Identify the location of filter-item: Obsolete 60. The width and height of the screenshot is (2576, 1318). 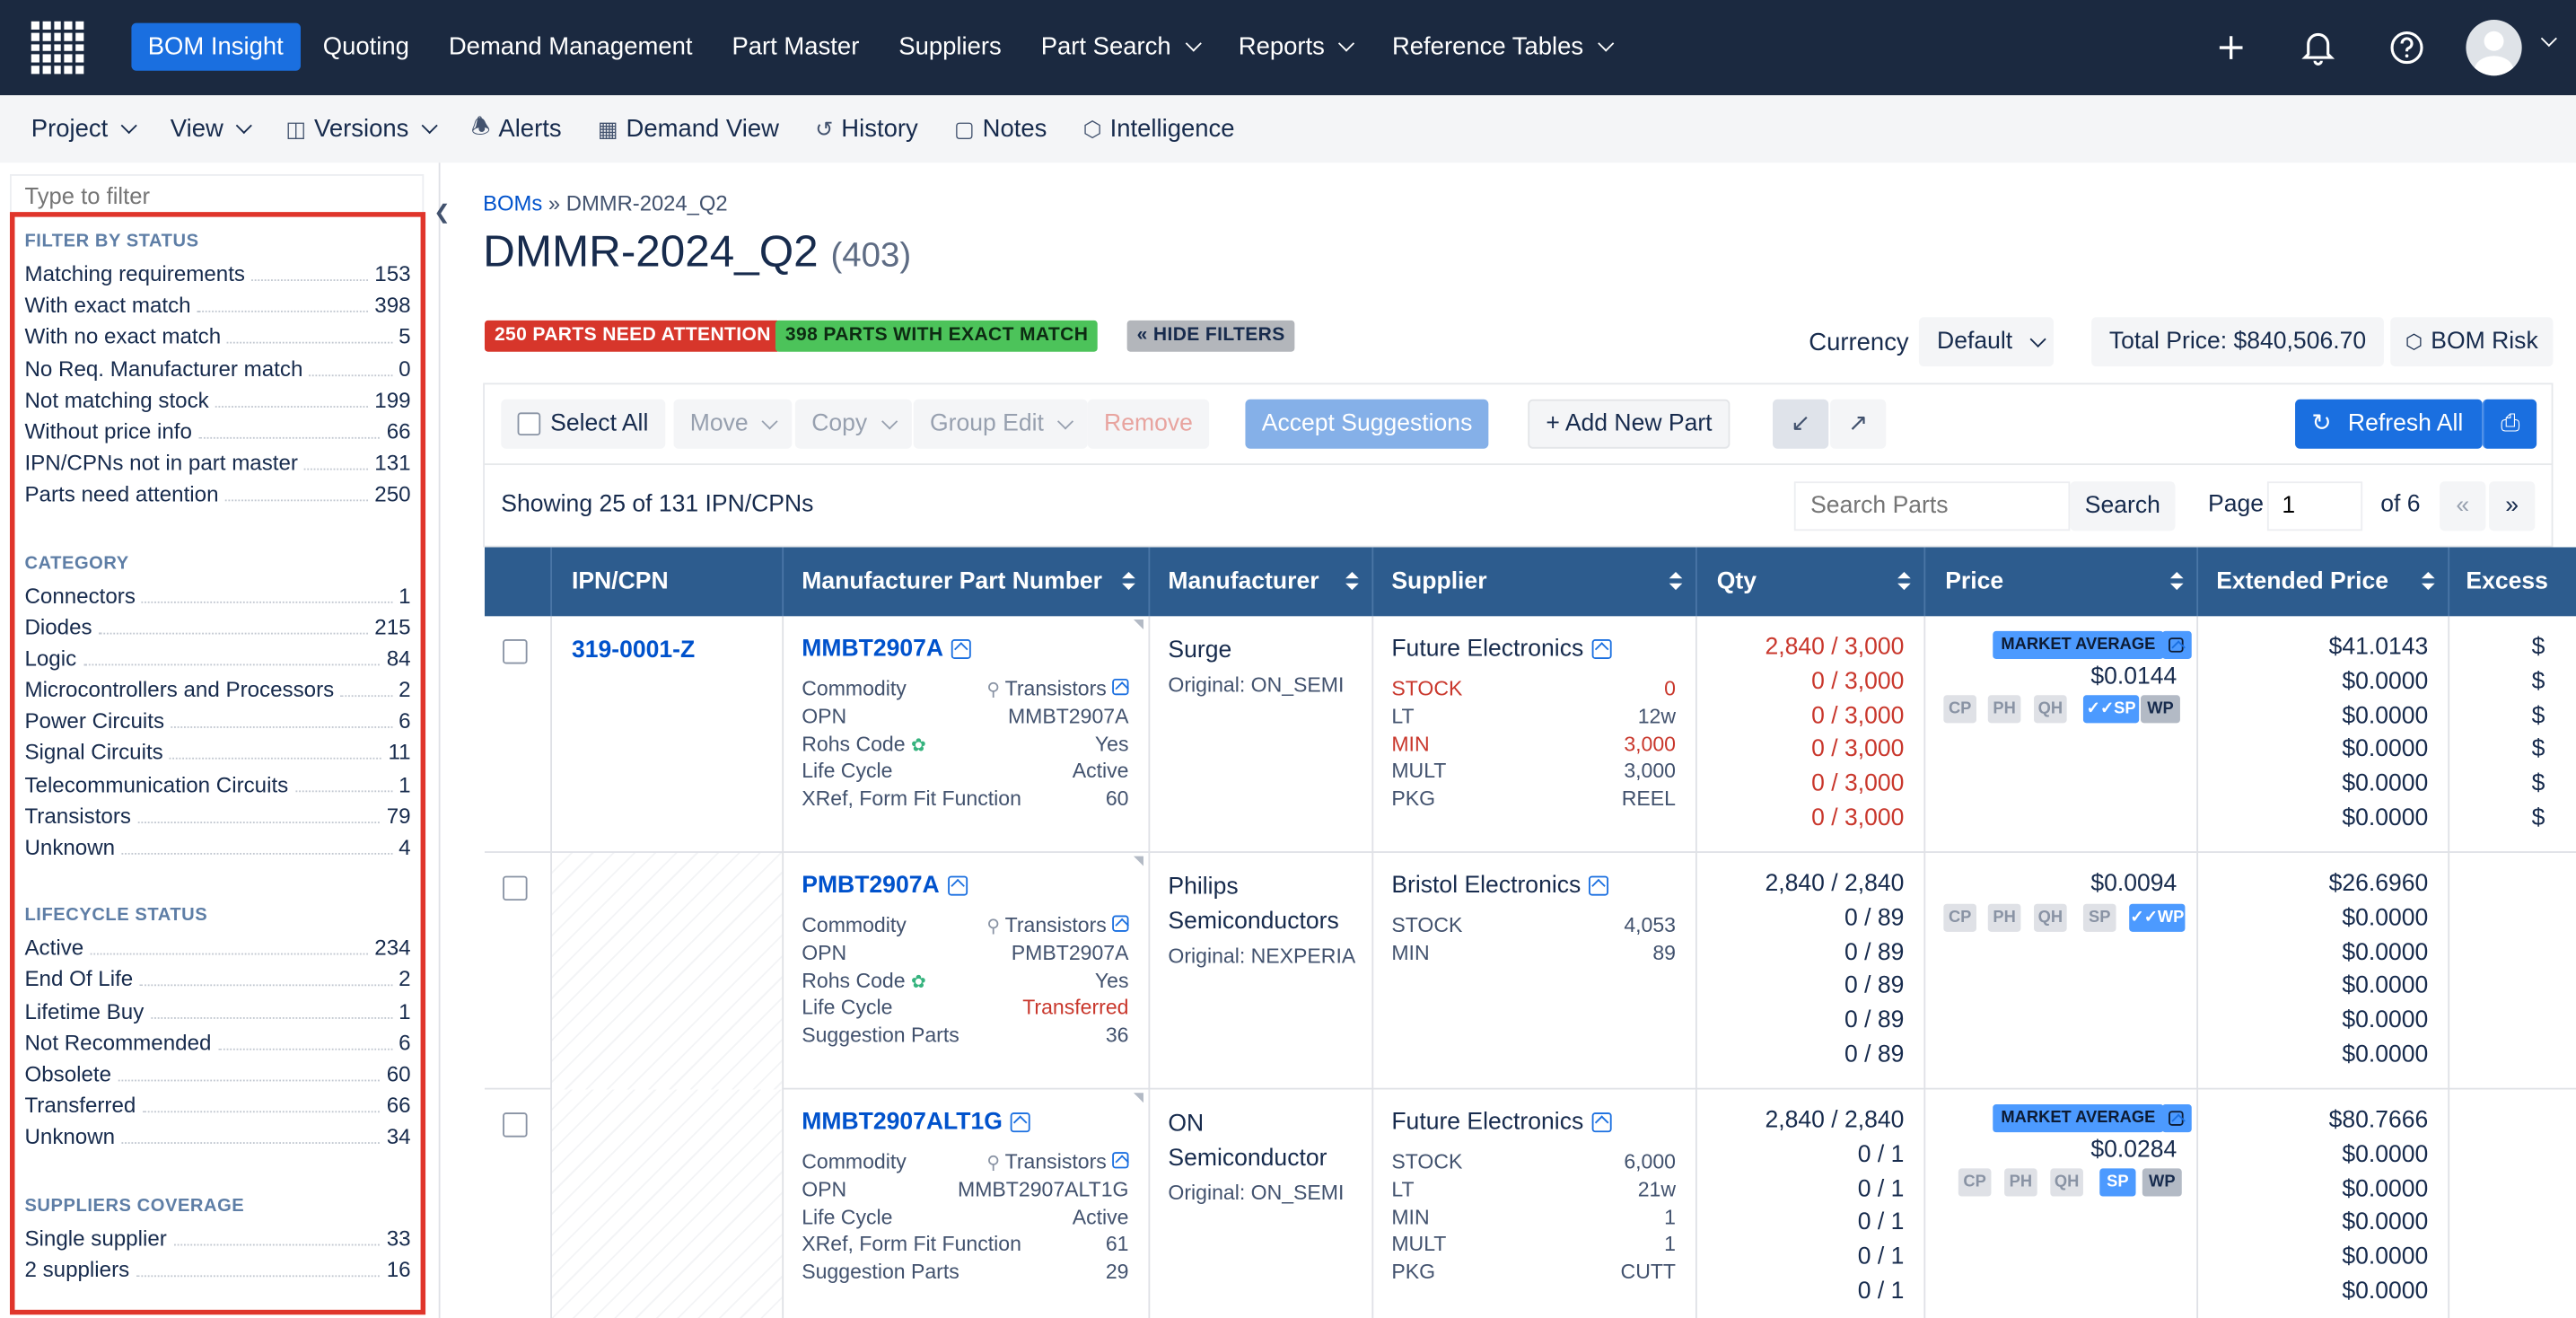
(217, 1077).